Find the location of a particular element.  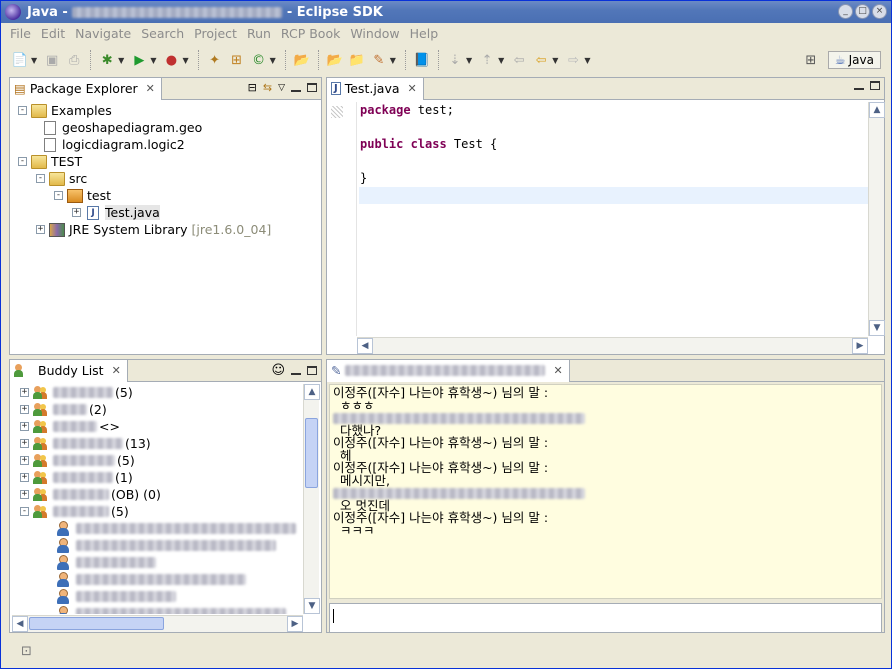

fast-view-icon: ⊡ is located at coordinates (26, 651).